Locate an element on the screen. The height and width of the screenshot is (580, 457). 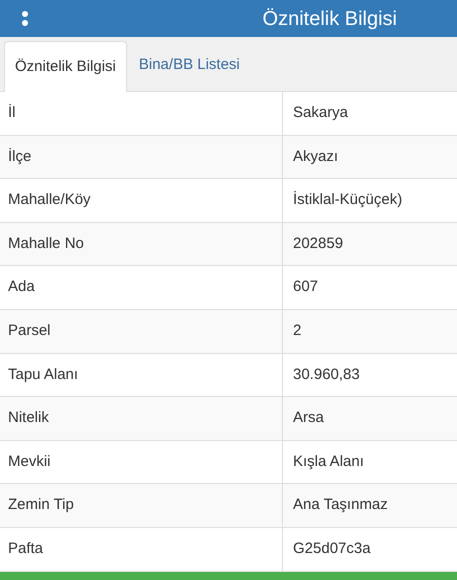
table-cell: Mahalle No is located at coordinates (141, 244).